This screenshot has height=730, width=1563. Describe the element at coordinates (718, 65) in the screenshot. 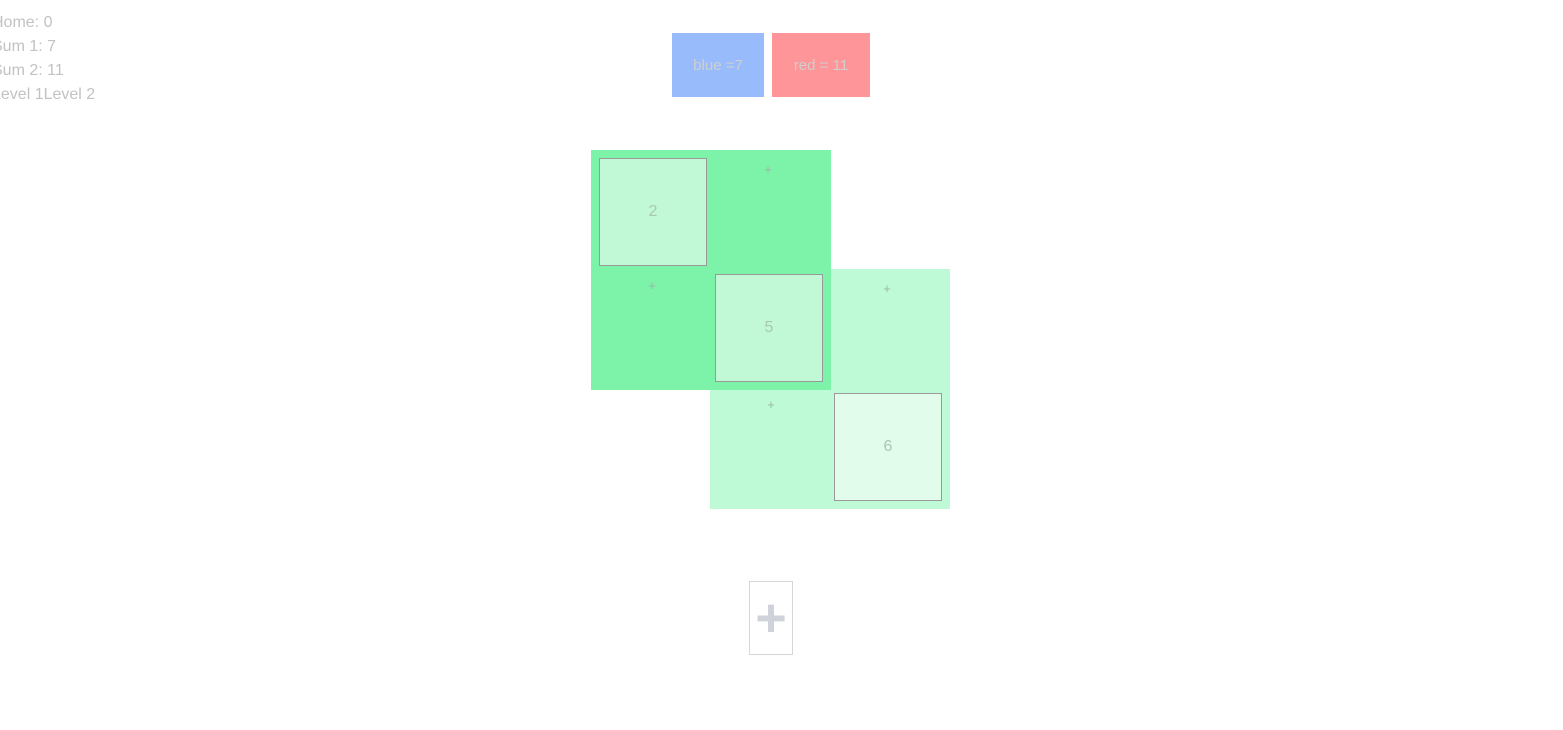

I see `blue-target-box: blue =7` at that location.